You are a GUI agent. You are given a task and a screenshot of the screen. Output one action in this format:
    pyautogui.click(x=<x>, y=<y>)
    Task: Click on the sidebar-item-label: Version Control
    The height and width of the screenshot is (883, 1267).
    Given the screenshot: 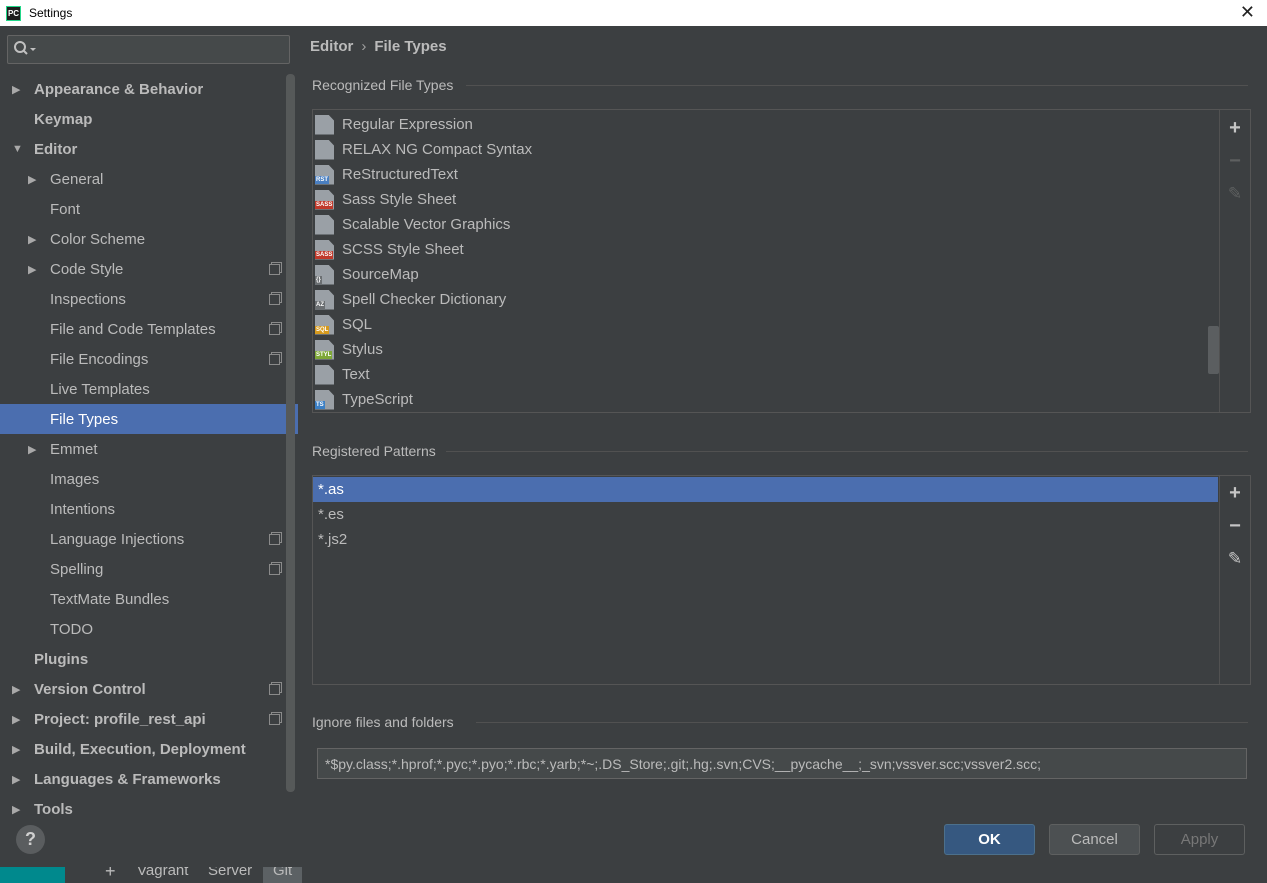 What is the action you would take?
    pyautogui.click(x=90, y=689)
    